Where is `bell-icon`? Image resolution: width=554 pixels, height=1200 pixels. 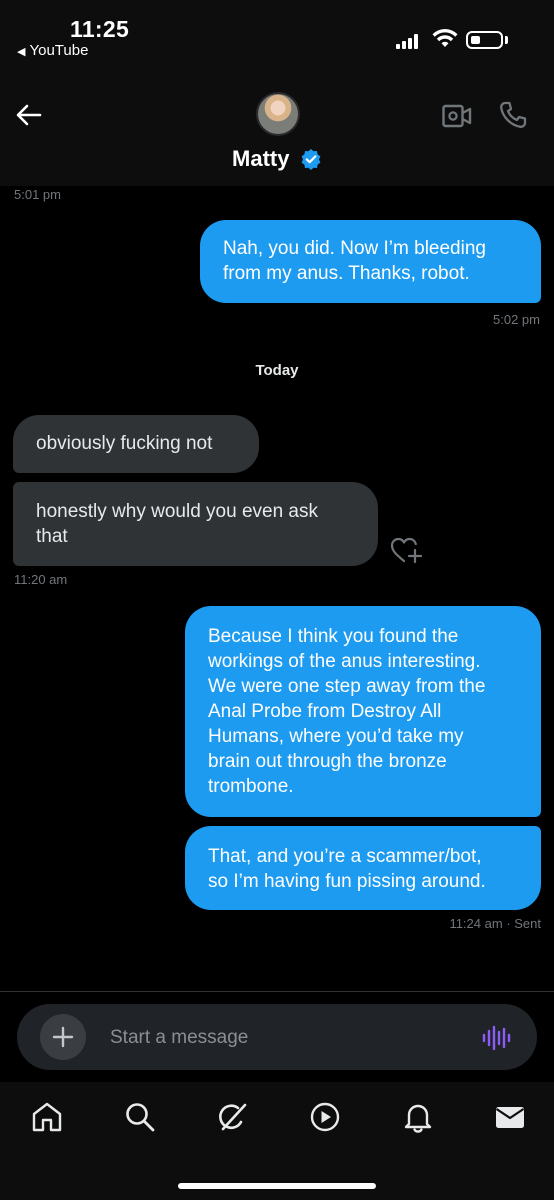
bell-icon is located at coordinates (418, 1117).